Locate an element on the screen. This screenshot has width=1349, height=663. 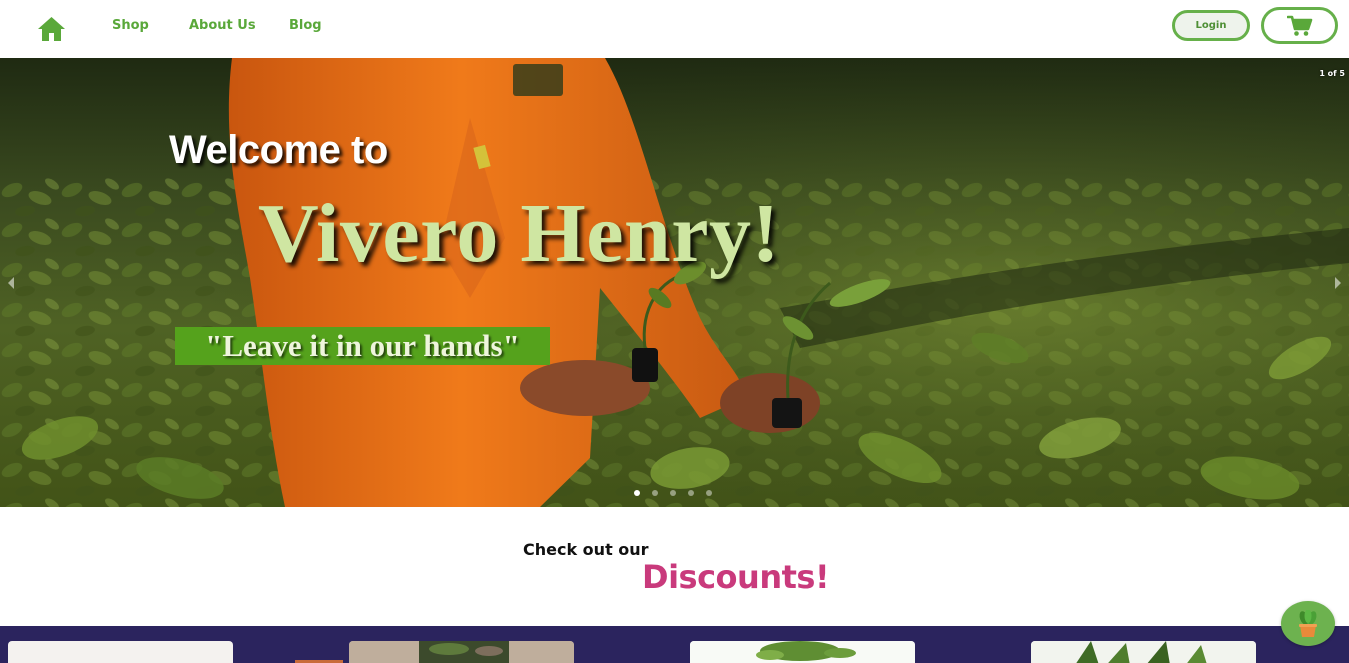
carousel-prev-button is located at coordinates (11, 283).